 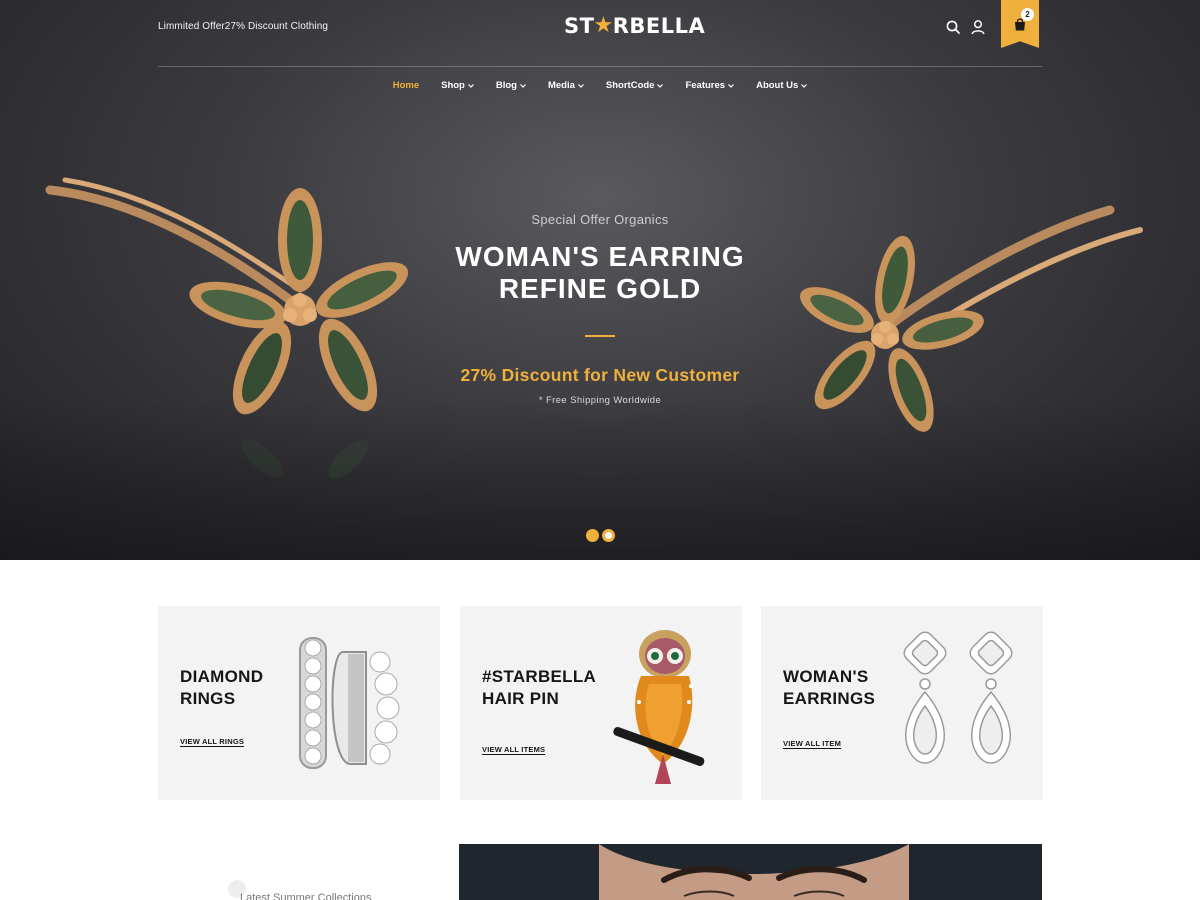 I want to click on diamond-rings-image, so click(x=349, y=703).